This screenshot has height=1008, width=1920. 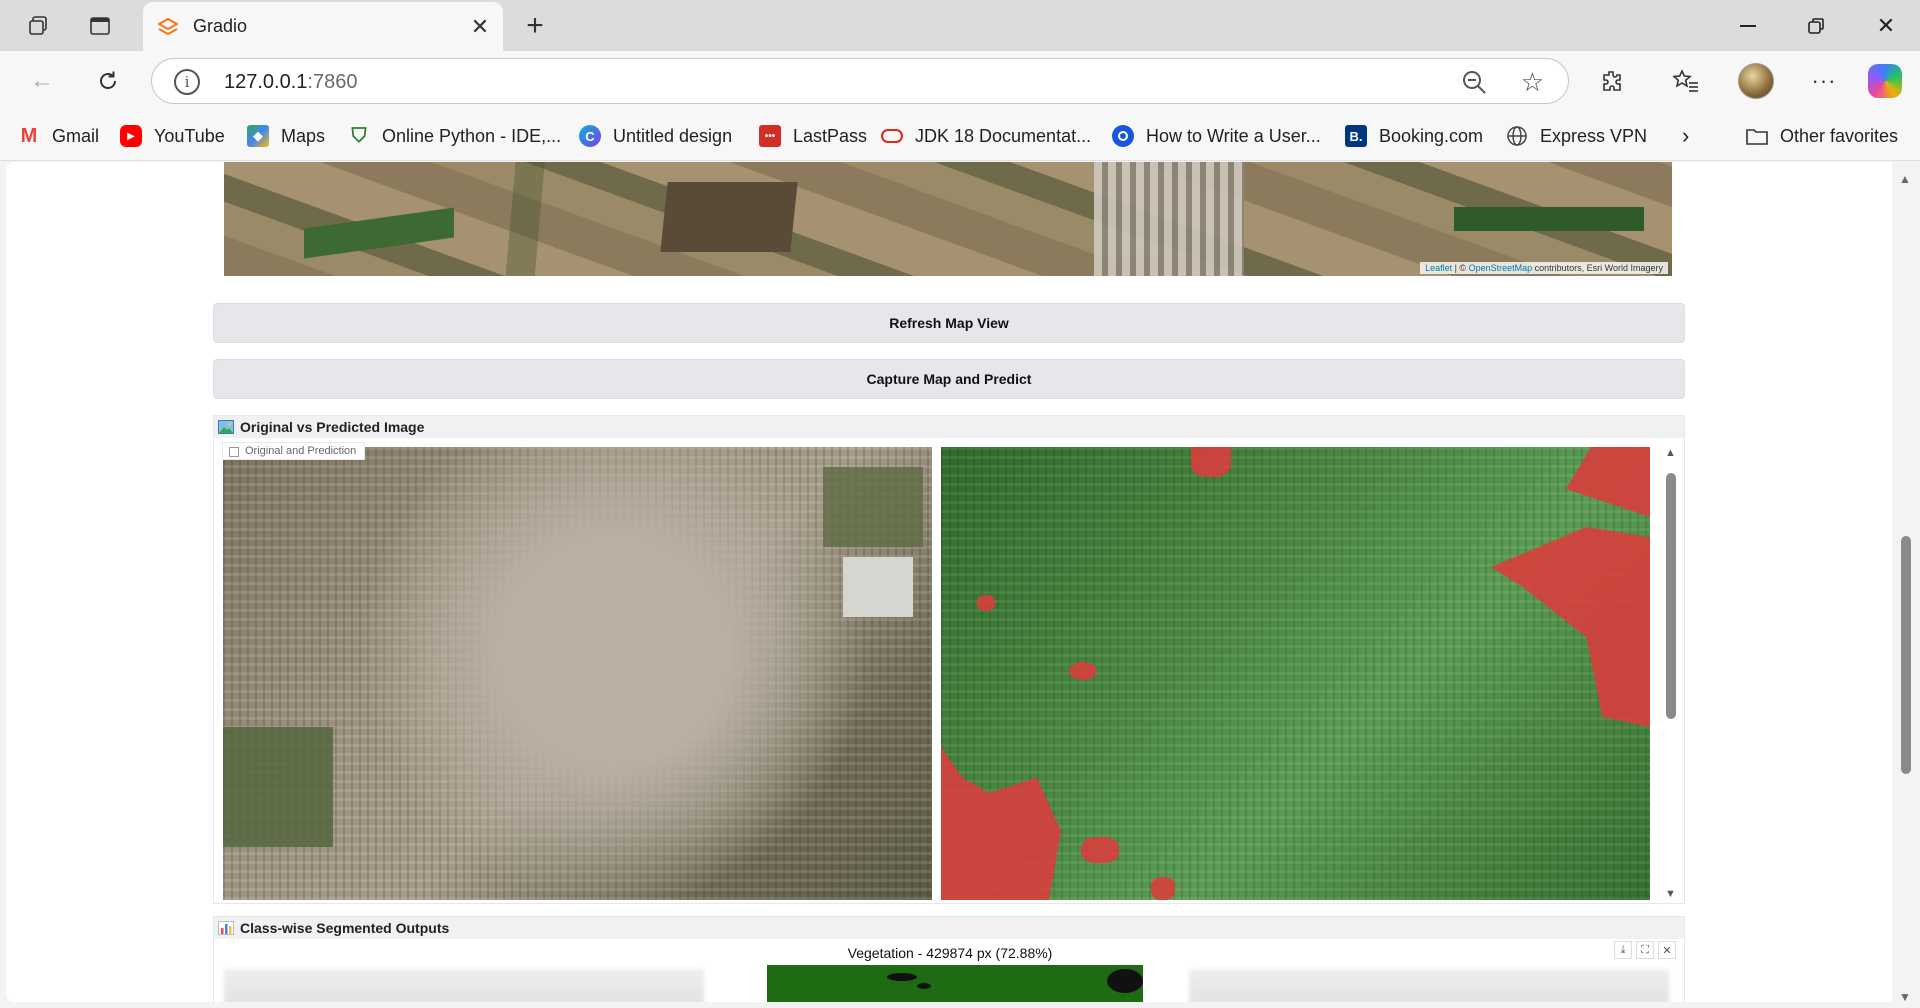 What do you see at coordinates (1905, 997) in the screenshot?
I see `page-scroll-down-icon: ▼` at bounding box center [1905, 997].